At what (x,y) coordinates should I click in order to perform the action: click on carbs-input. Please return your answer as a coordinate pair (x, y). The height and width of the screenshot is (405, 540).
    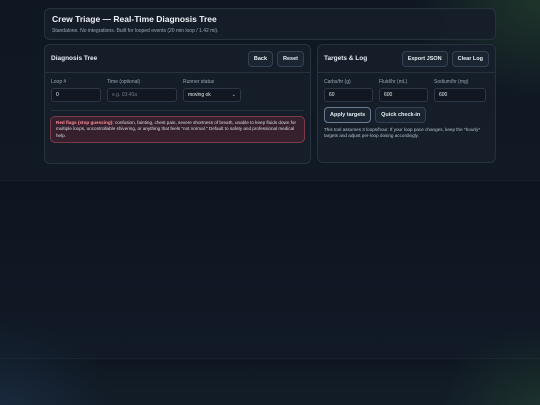
    Looking at the image, I should click on (348, 95).